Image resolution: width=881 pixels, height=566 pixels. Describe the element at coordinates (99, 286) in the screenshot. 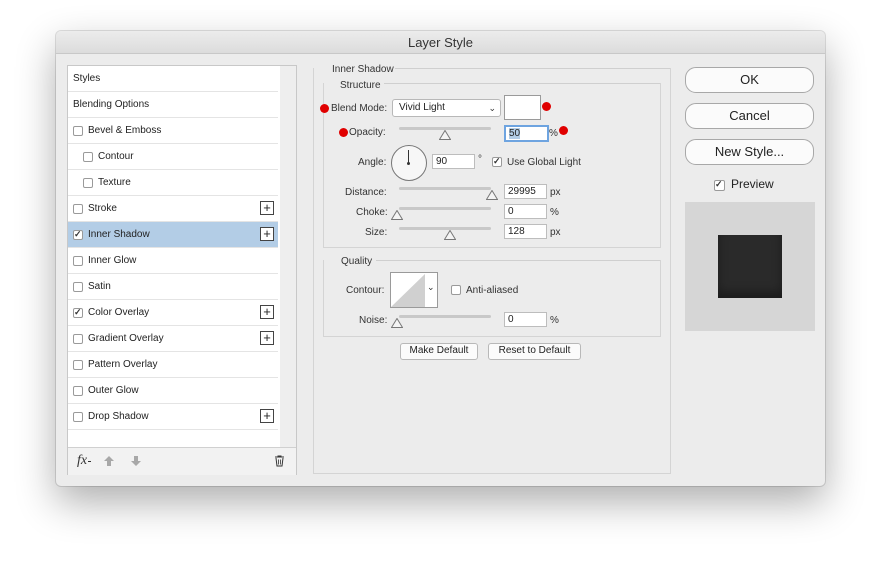

I see `style-list-label: Satin` at that location.